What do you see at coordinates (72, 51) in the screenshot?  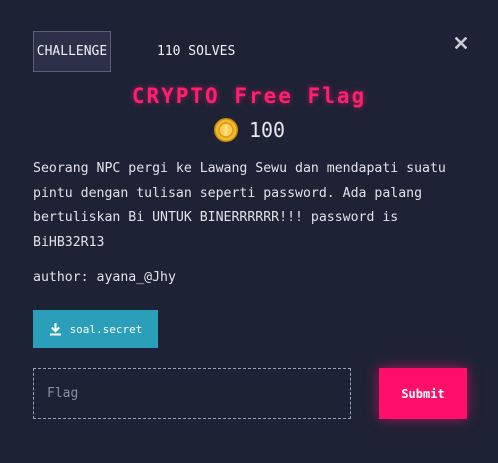 I see `tab-challenge: CHALLENGE` at bounding box center [72, 51].